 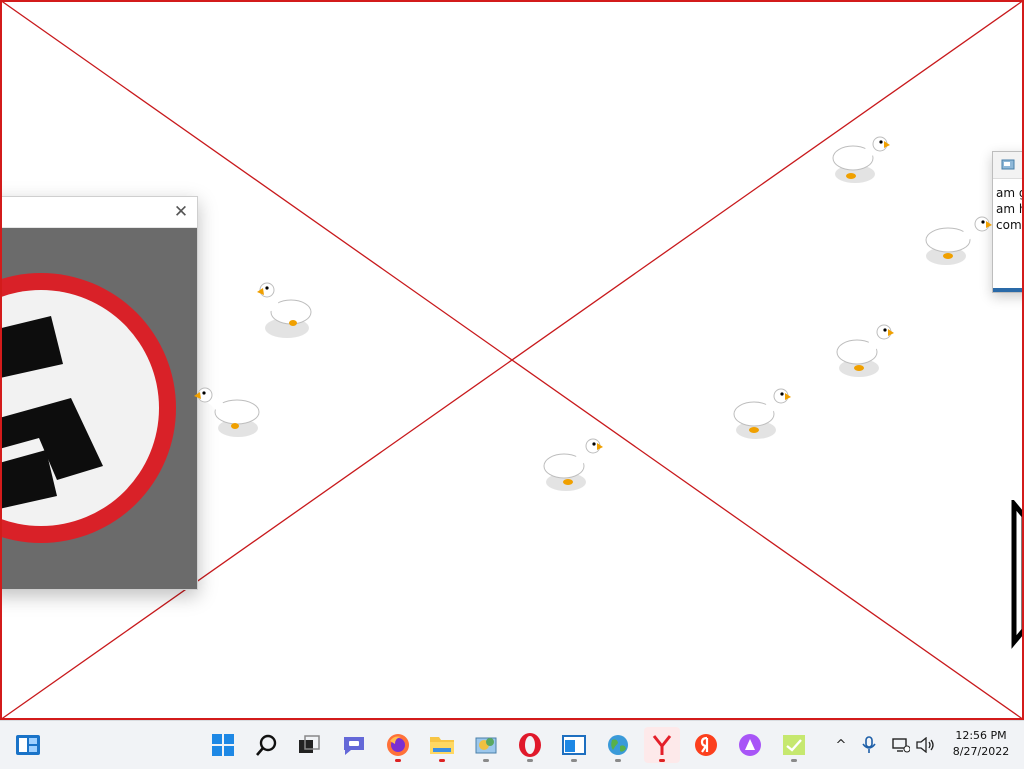 What do you see at coordinates (841, 745) in the screenshot?
I see `show-hidden-icons-chevron: ^` at bounding box center [841, 745].